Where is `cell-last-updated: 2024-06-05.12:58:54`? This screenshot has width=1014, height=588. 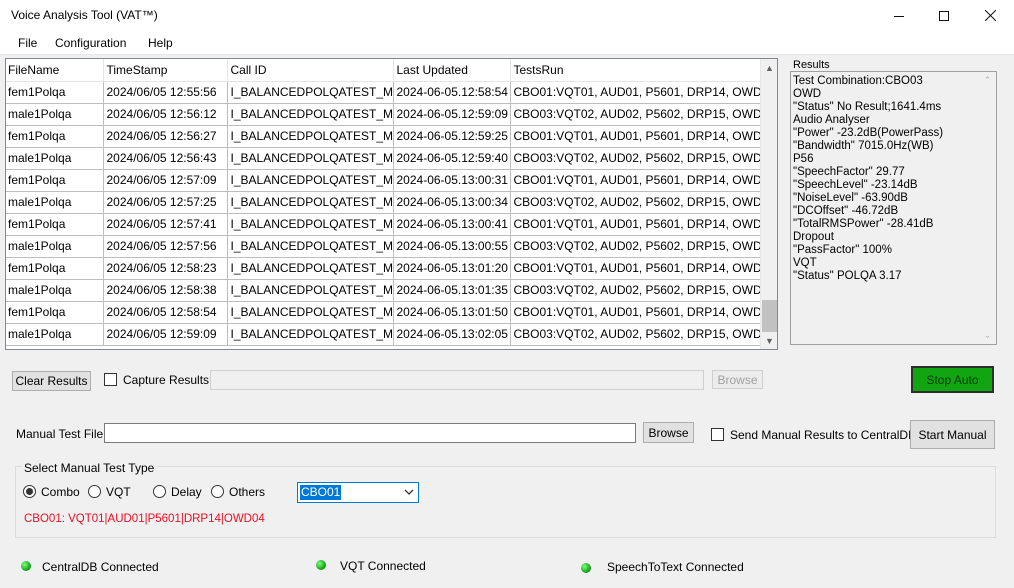 cell-last-updated: 2024-06-05.12:58:54 is located at coordinates (452, 92).